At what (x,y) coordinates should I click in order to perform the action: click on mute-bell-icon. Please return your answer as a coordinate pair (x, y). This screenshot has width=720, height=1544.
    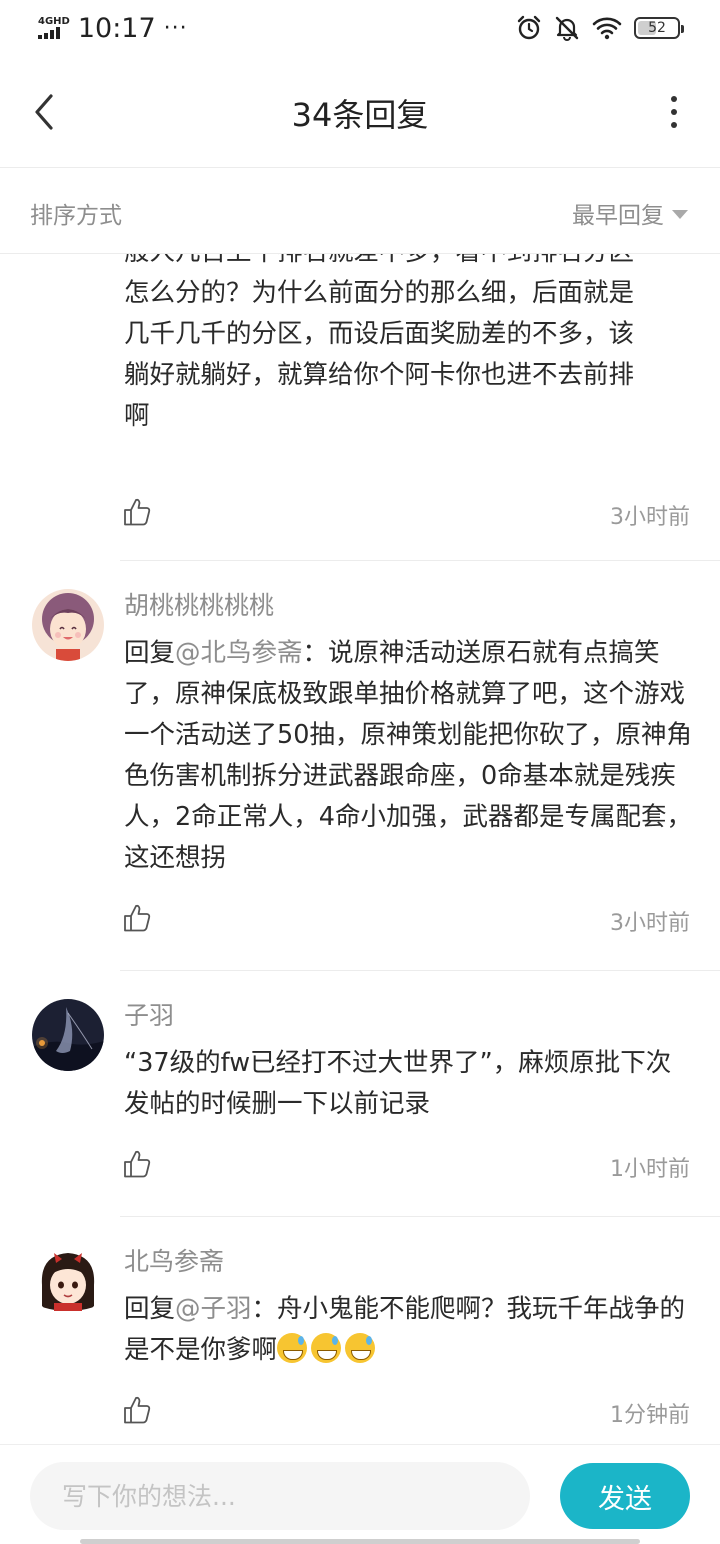
    Looking at the image, I should click on (567, 28).